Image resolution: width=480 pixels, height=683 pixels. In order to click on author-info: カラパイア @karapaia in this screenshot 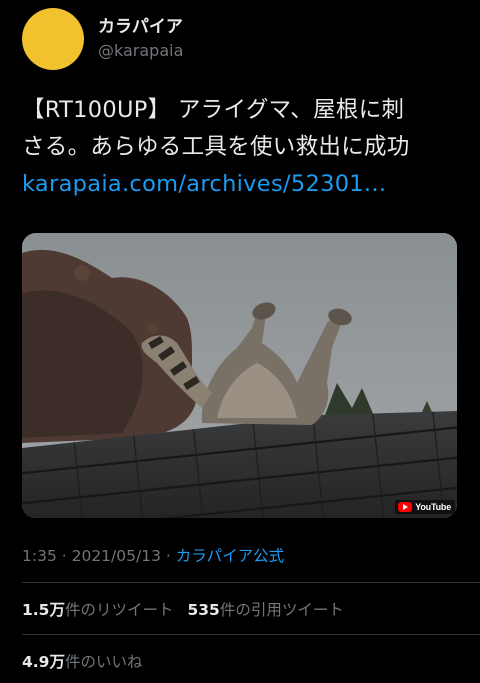, I will do `click(140, 39)`.